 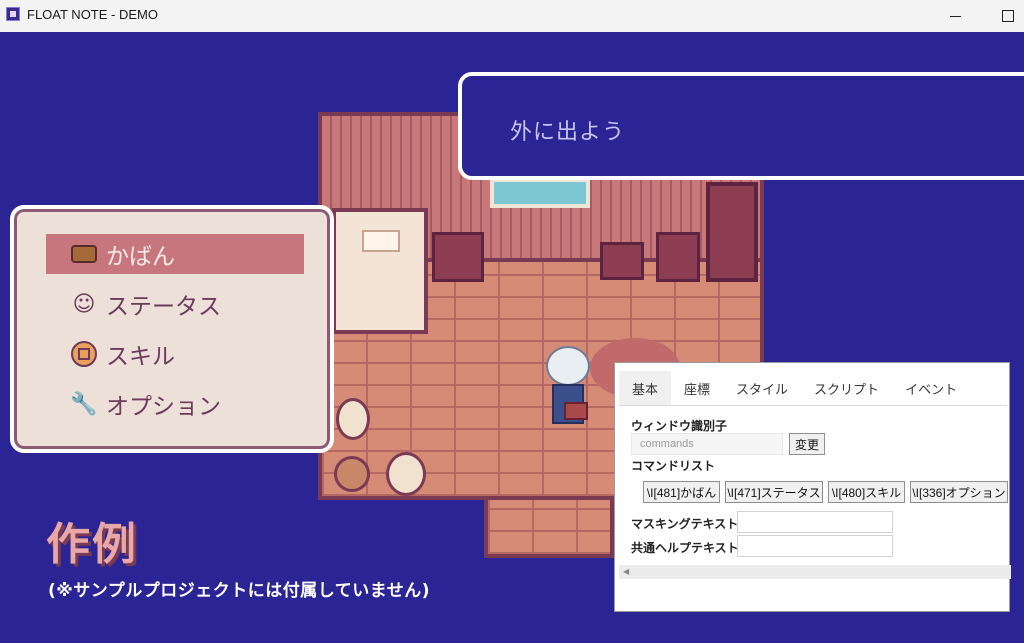 I want to click on command-menu: かばん ☺ ステータス スキル 🔧 オプション, so click(x=172, y=329).